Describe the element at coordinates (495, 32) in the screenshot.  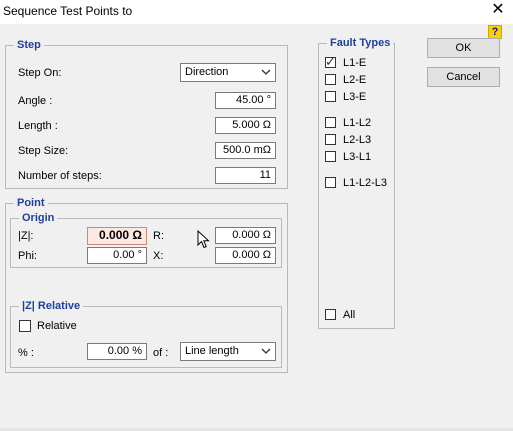
I see `help-icon: ?` at that location.